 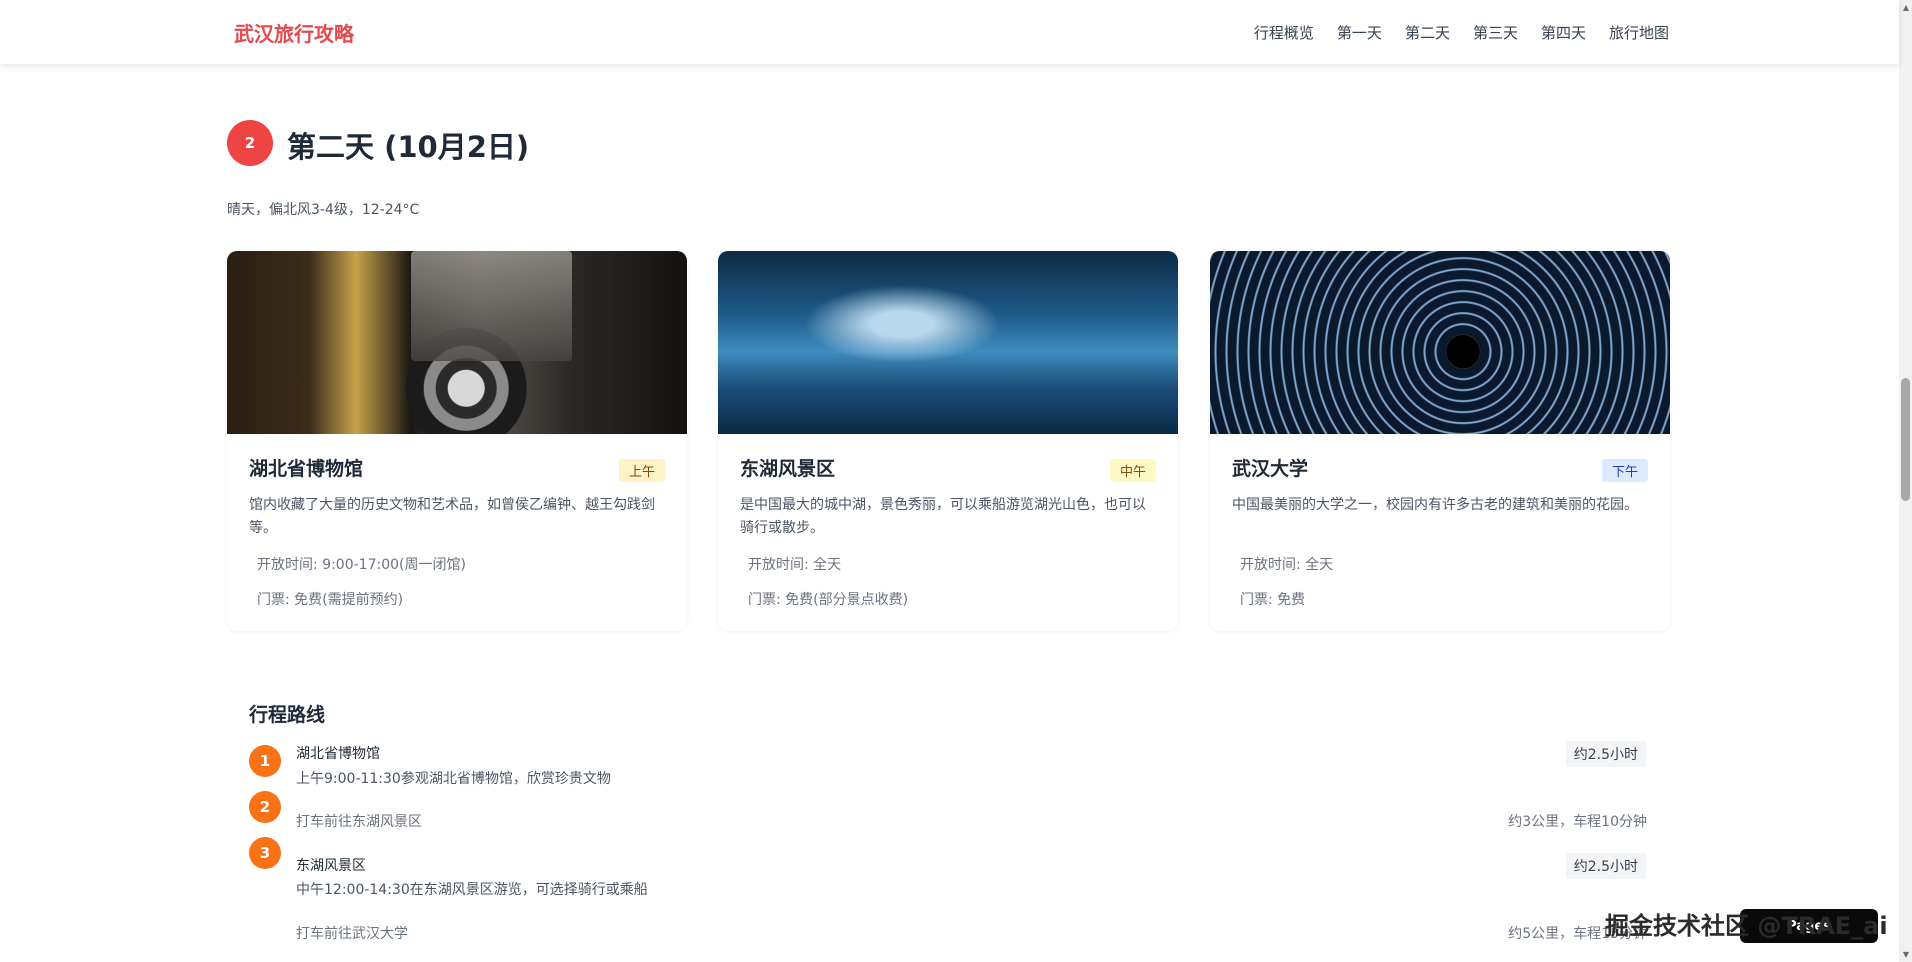 I want to click on route-step-name: 湖北省博物馆, so click(x=338, y=754).